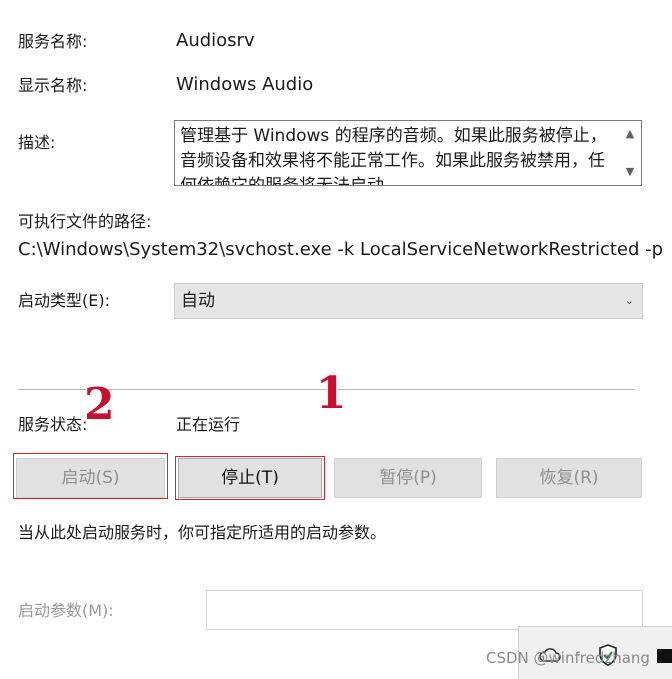 This screenshot has height=679, width=672. I want to click on service-name-label: 服务名称:, so click(53, 41).